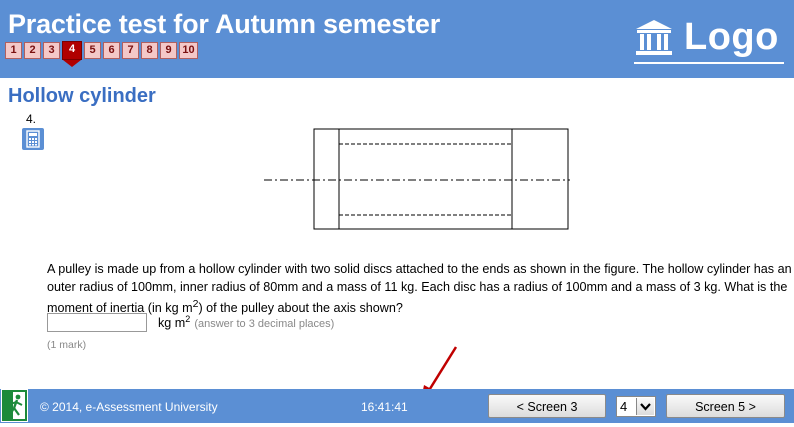 This screenshot has width=794, height=427. What do you see at coordinates (709, 63) in the screenshot?
I see `logo-underline` at bounding box center [709, 63].